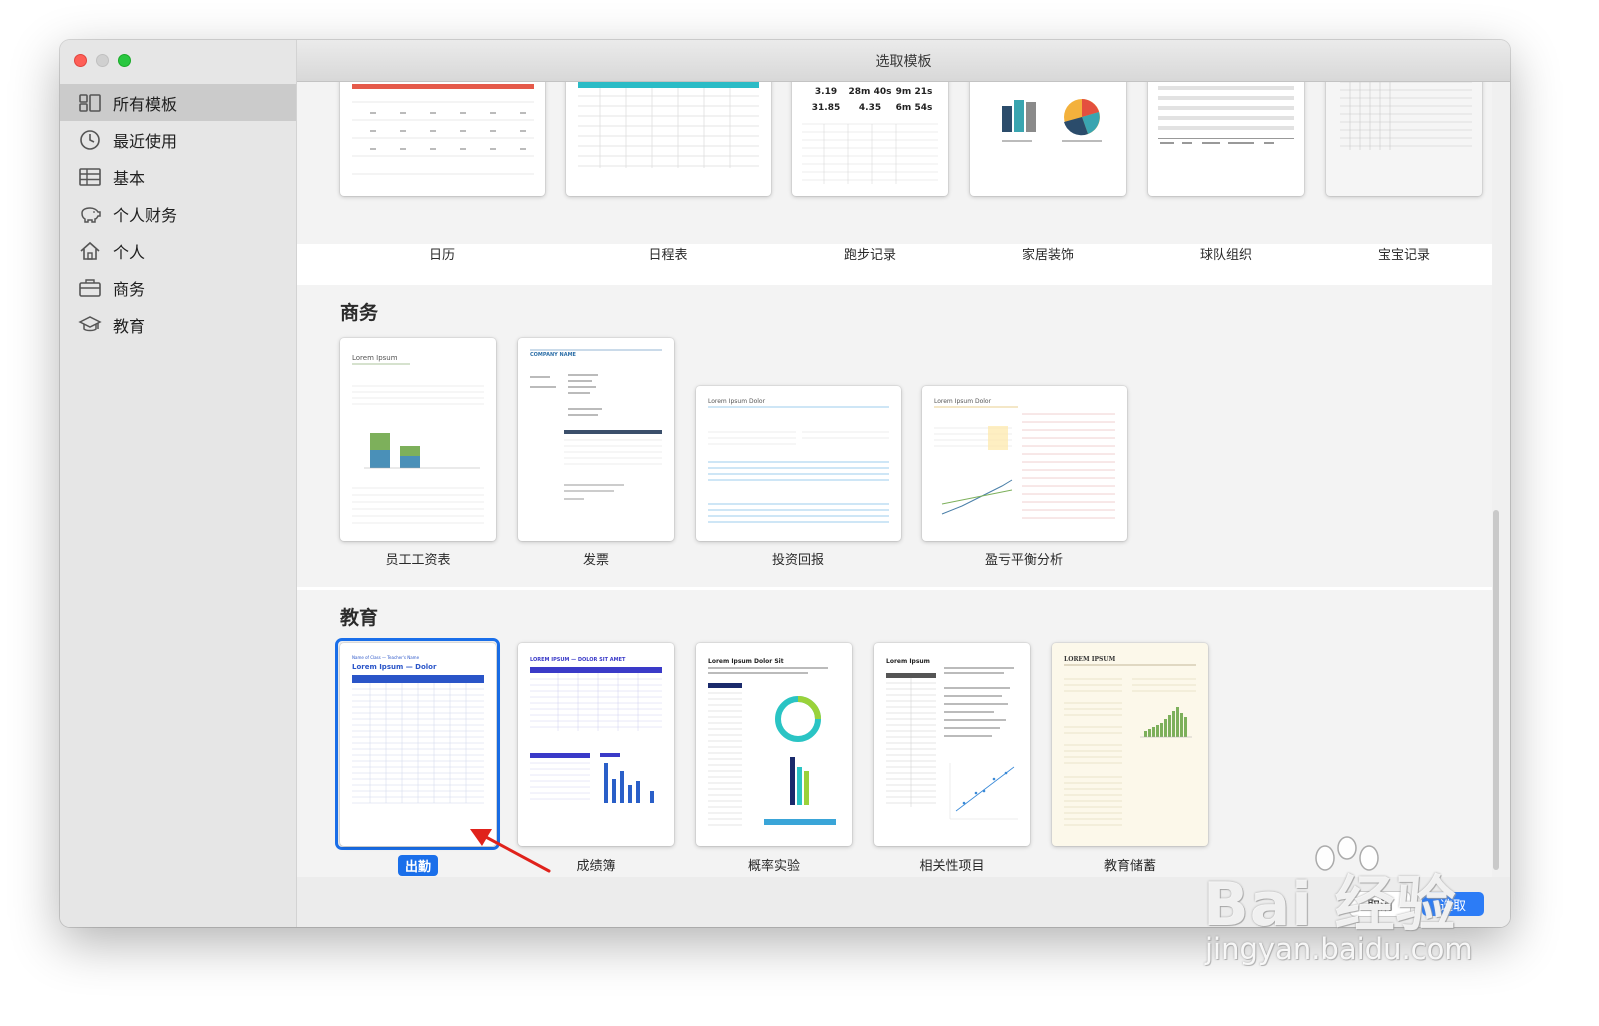  What do you see at coordinates (178, 250) in the screenshot?
I see `sidebar-item-personal: 个人` at bounding box center [178, 250].